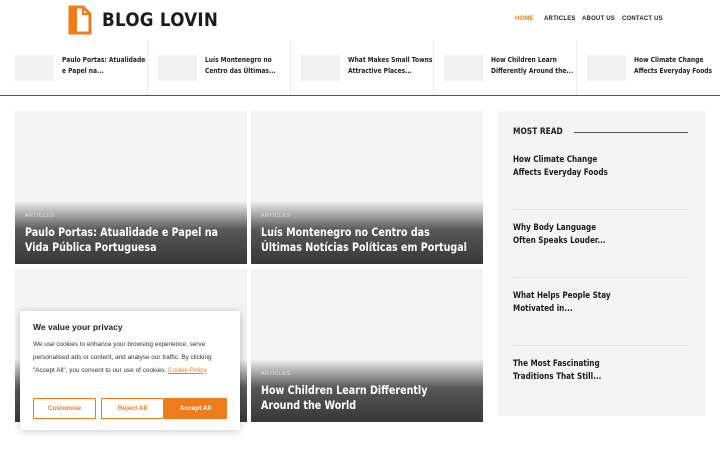 The image size is (720, 450). What do you see at coordinates (64, 408) in the screenshot?
I see `customise-button: Customise` at bounding box center [64, 408].